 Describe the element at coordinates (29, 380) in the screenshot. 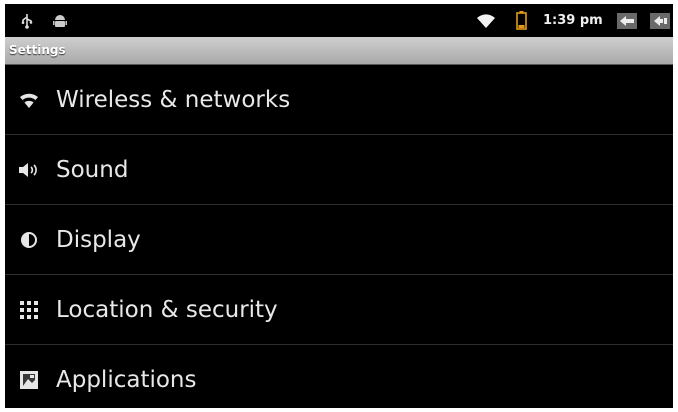

I see `applications-icon` at that location.